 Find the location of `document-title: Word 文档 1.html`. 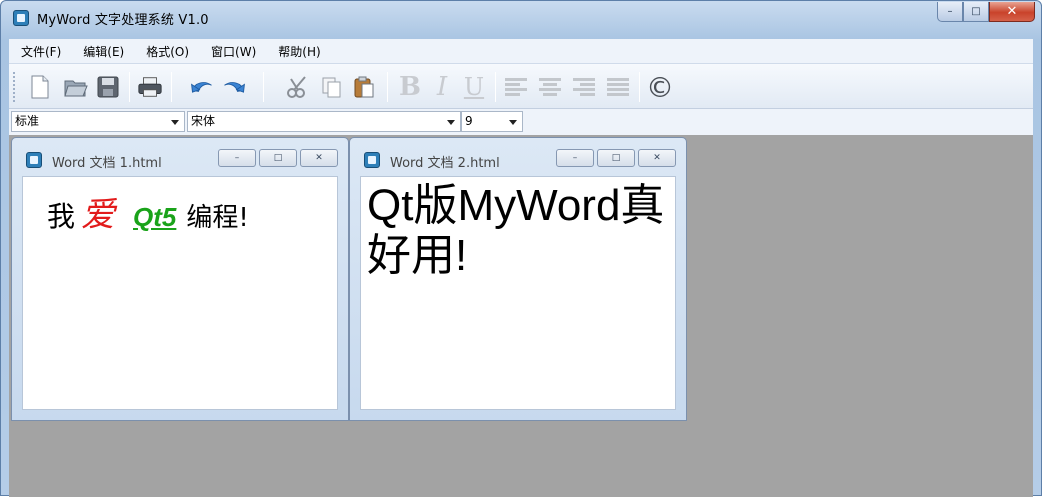

document-title: Word 文档 1.html is located at coordinates (107, 163).